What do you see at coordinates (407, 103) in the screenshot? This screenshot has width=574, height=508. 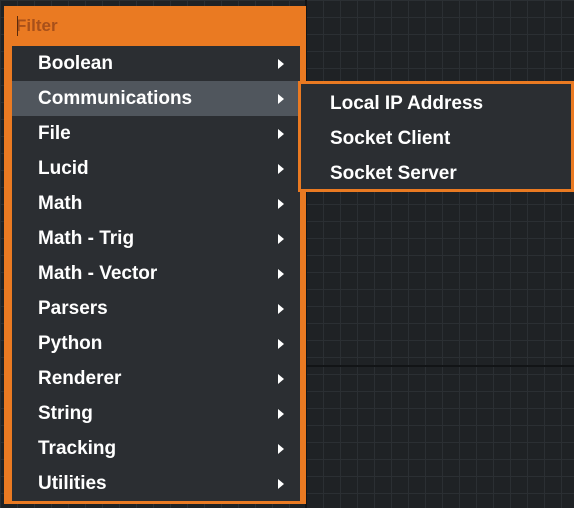 I see `submenu-item-label: Local IP Address` at bounding box center [407, 103].